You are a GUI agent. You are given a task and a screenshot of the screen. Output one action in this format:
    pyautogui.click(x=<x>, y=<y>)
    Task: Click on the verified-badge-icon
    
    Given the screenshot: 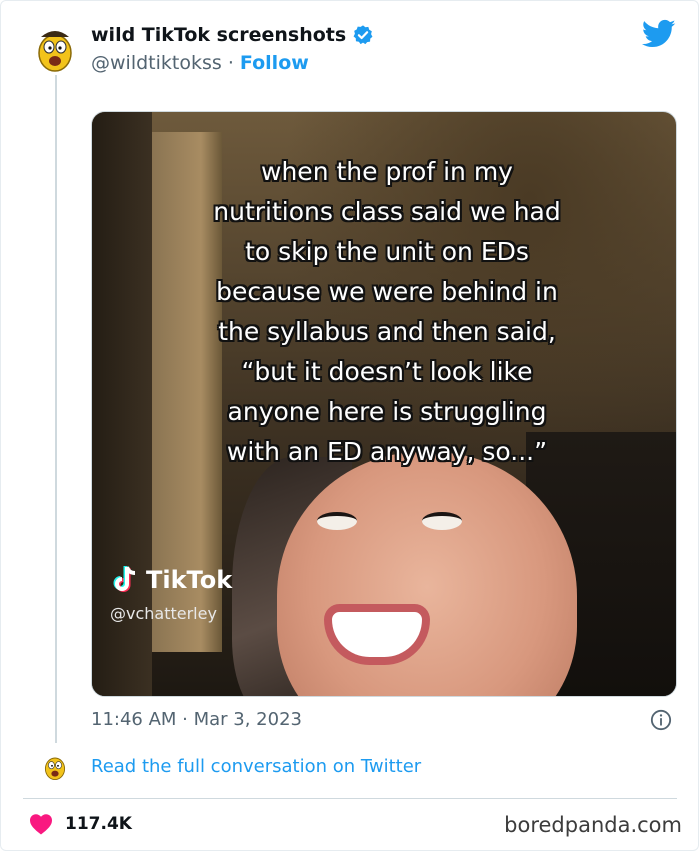 What is the action you would take?
    pyautogui.click(x=363, y=35)
    